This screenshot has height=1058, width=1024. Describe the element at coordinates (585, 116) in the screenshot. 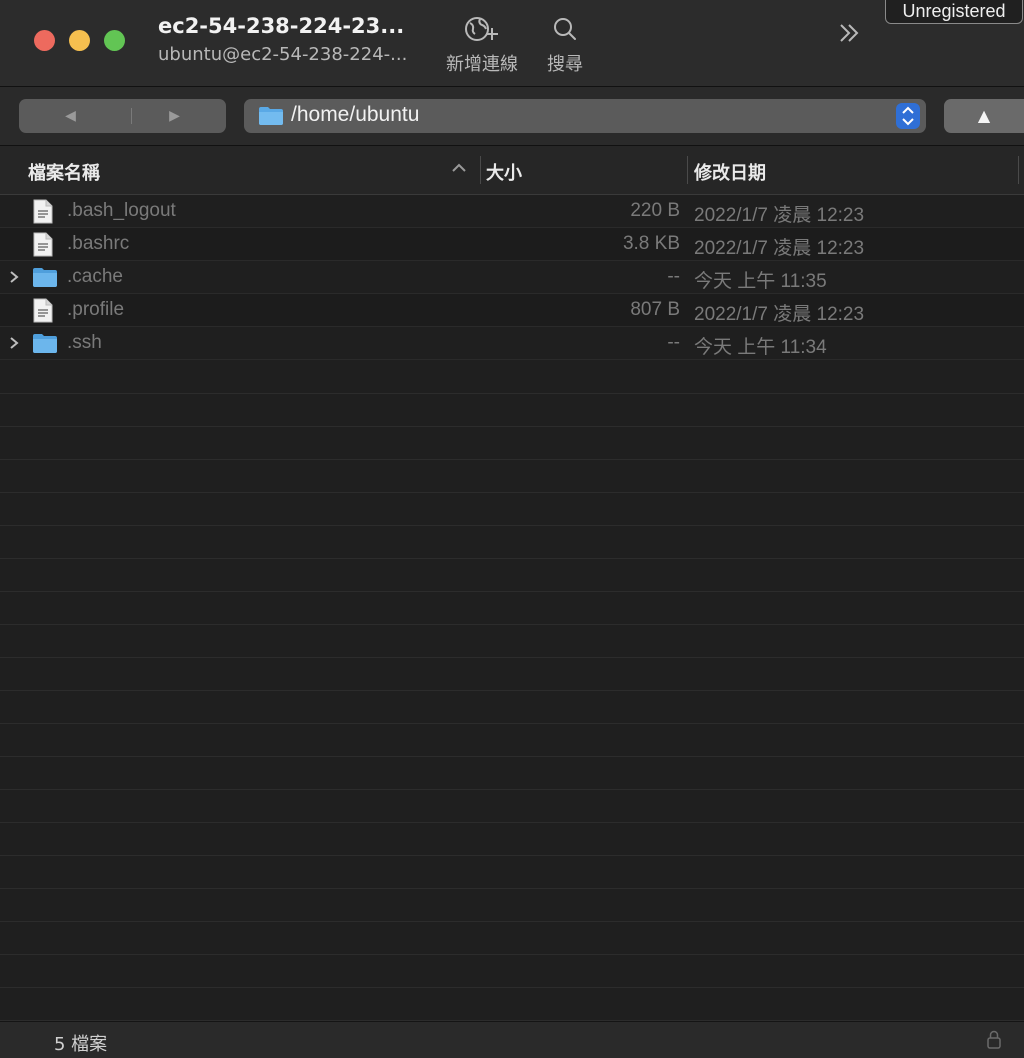

I see `path-selector: /home/ubuntu` at that location.